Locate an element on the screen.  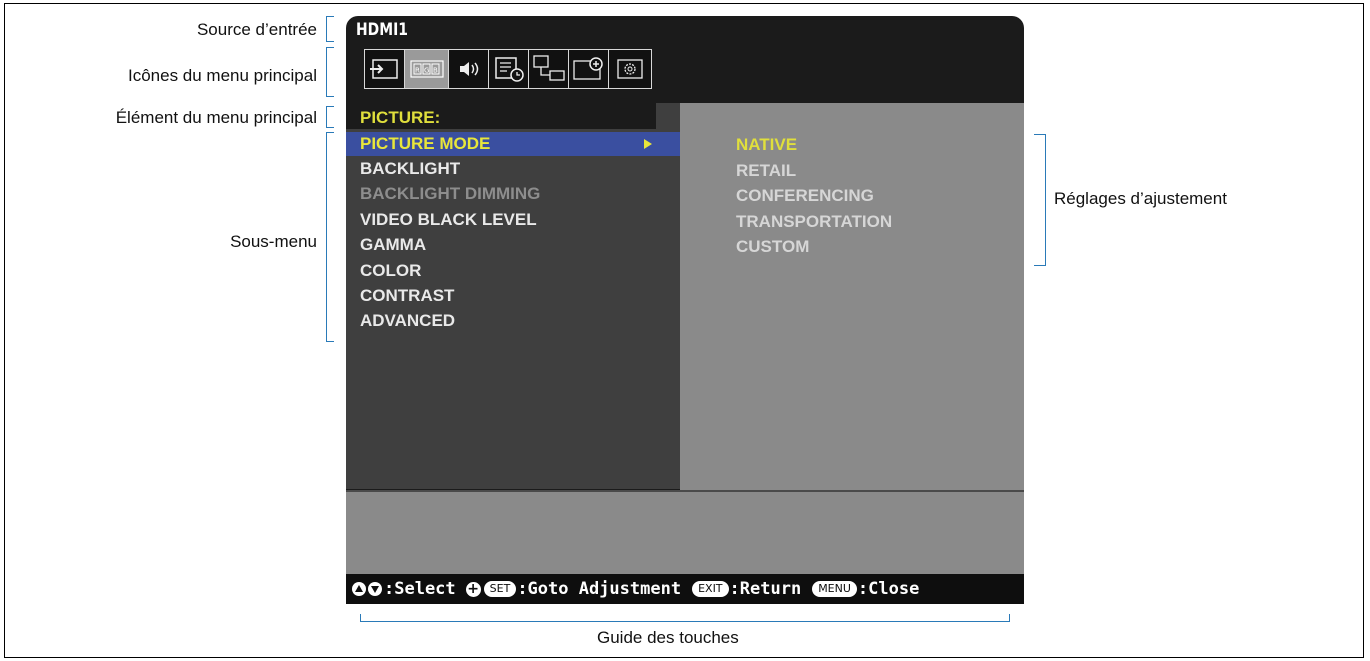
submenu-item-contrast: CONTRAST is located at coordinates (513, 295).